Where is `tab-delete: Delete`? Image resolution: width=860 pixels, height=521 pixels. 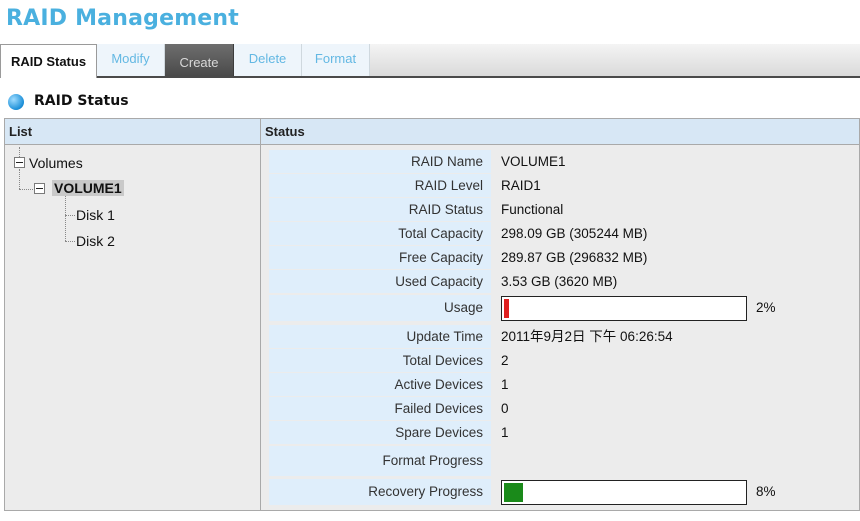 tab-delete: Delete is located at coordinates (268, 60).